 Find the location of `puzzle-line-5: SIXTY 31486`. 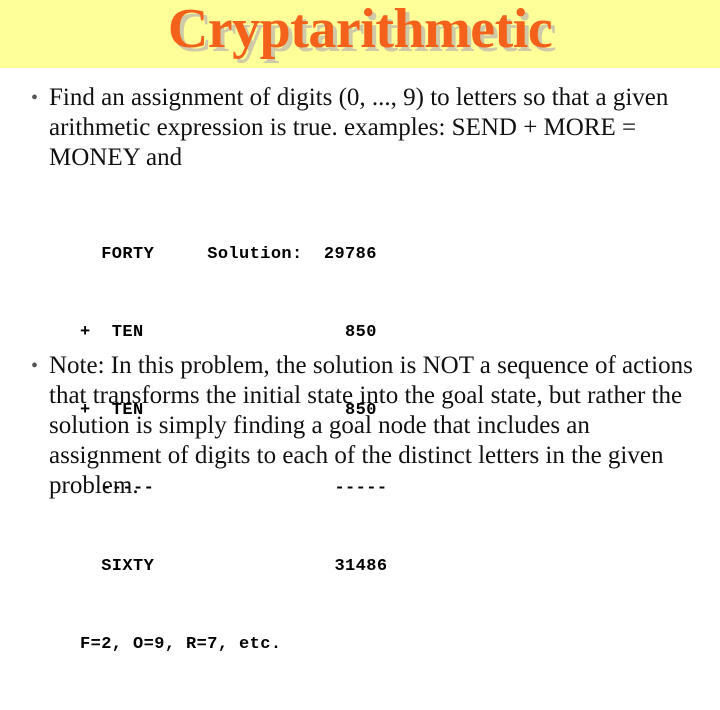

puzzle-line-5: SIXTY 31486 is located at coordinates (234, 566).